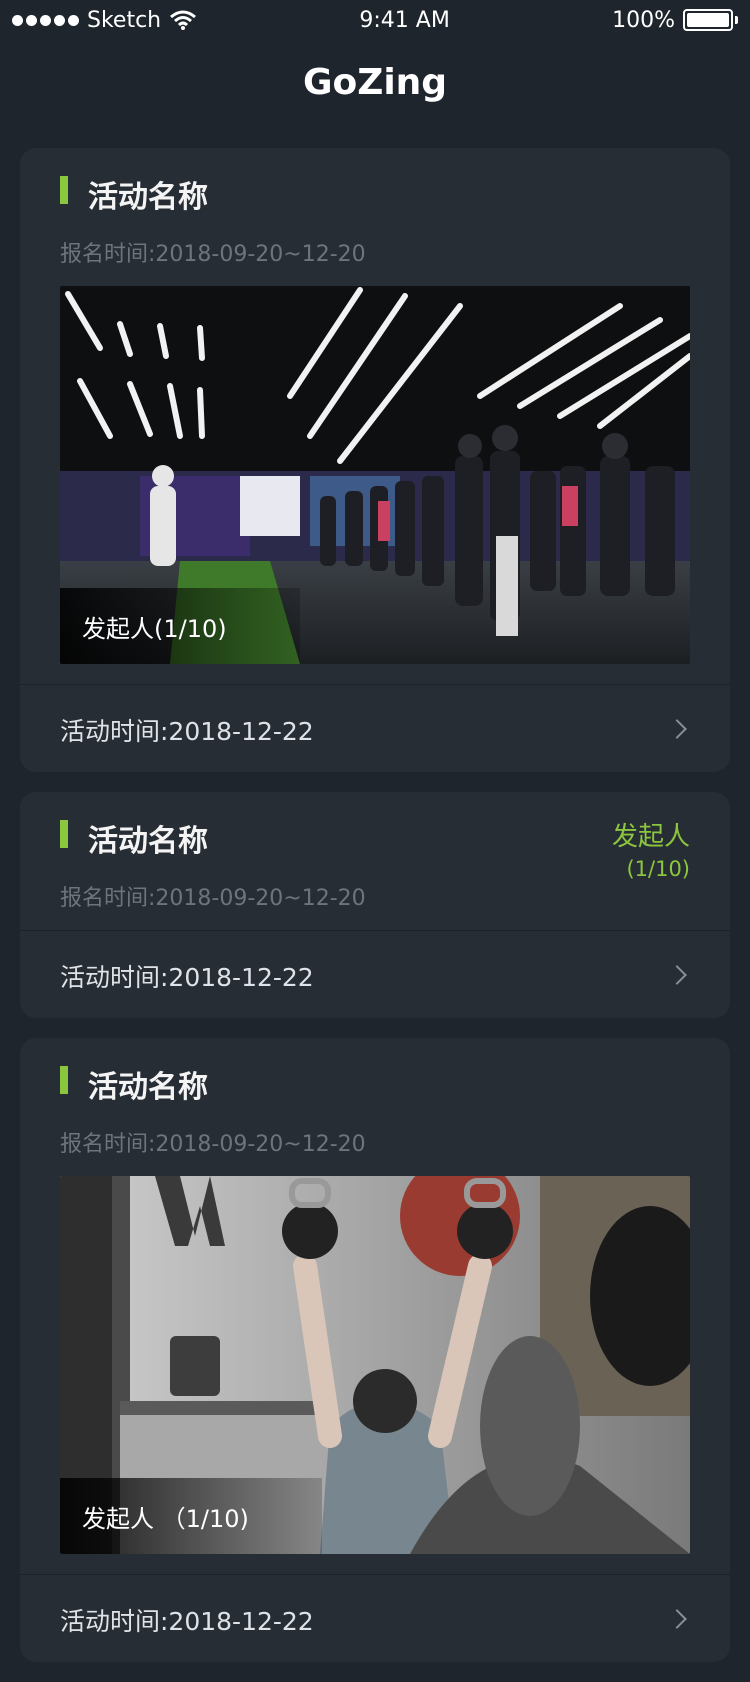 The image size is (750, 1682). Describe the element at coordinates (154, 628) in the screenshot. I see `organizer-overlay-label: 发起人(1/10)` at that location.